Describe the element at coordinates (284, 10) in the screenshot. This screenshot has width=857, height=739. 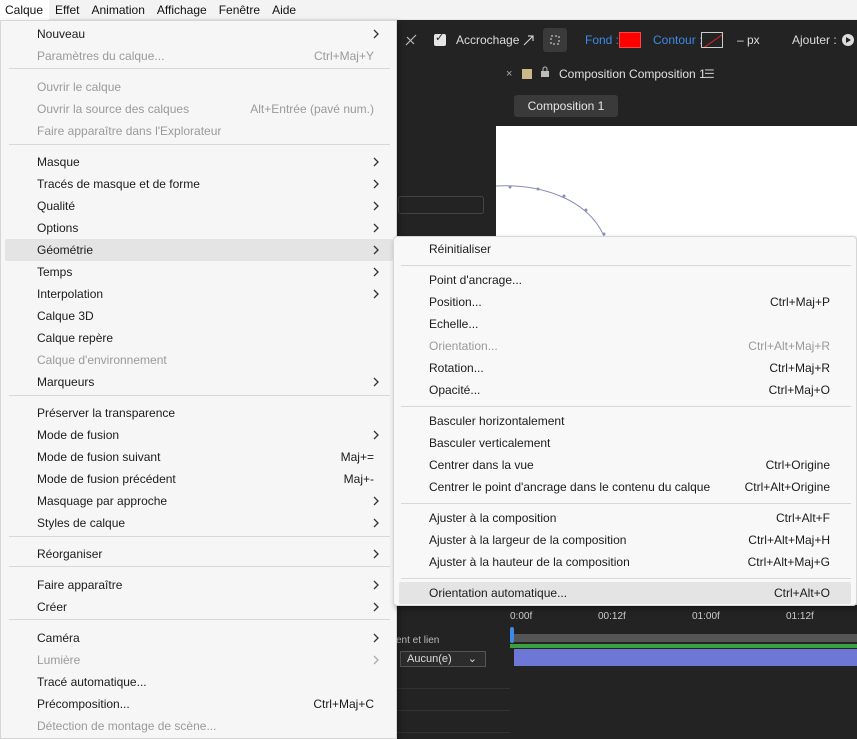
I see `menu-aide: Aide` at that location.